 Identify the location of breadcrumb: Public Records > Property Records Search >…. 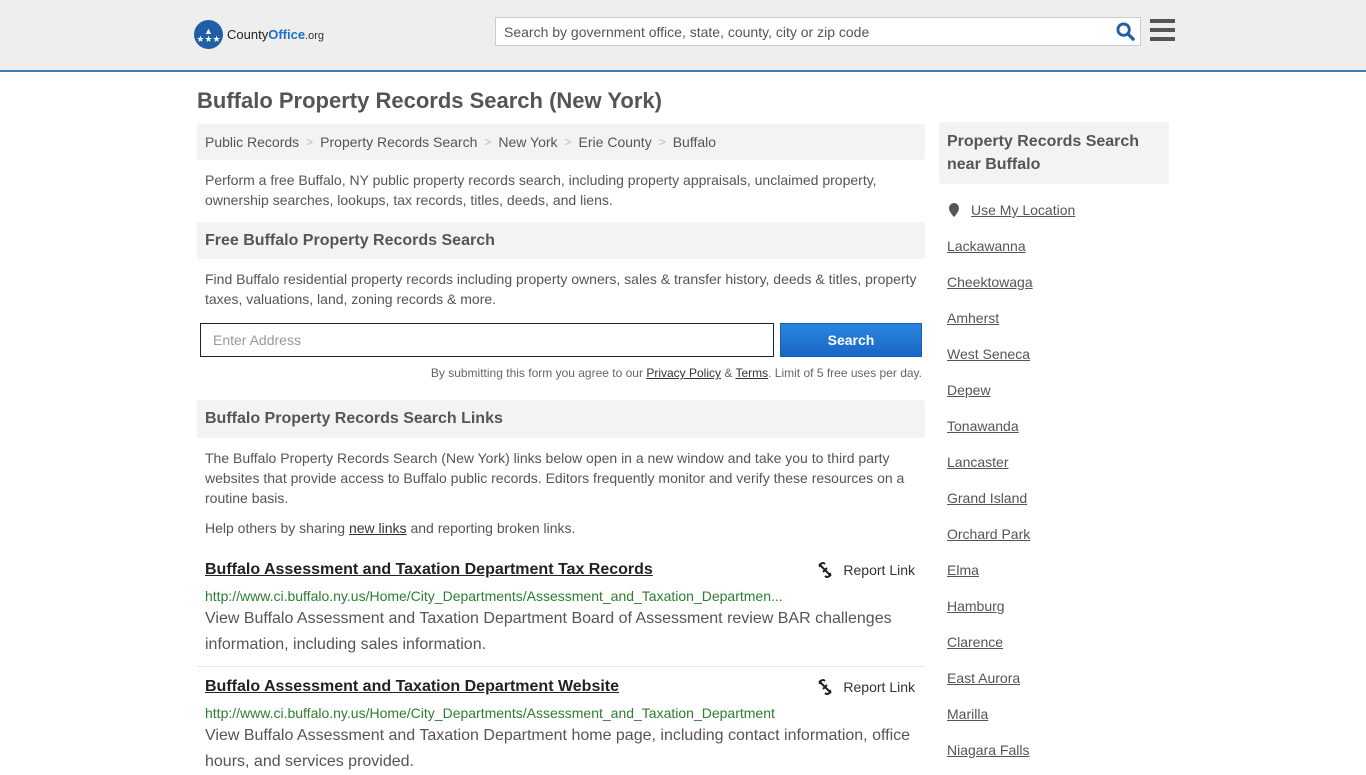
(561, 142).